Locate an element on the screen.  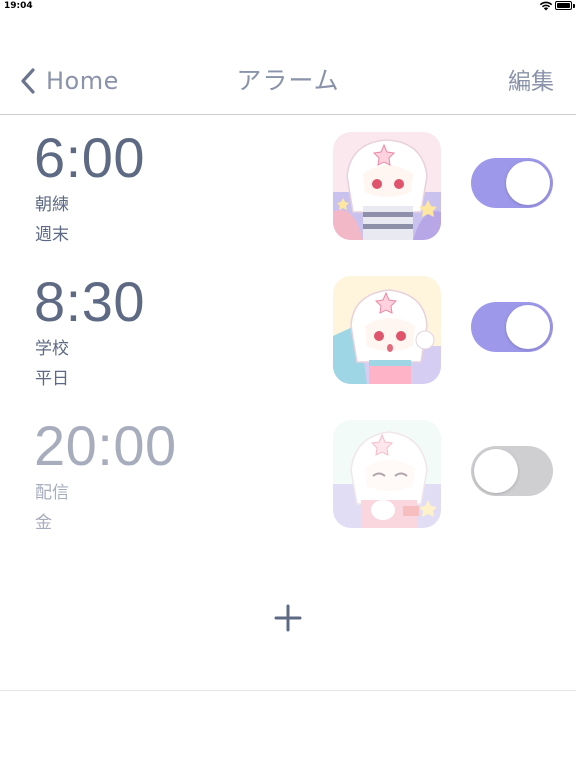
alarm-label: 配信 is located at coordinates (52, 493).